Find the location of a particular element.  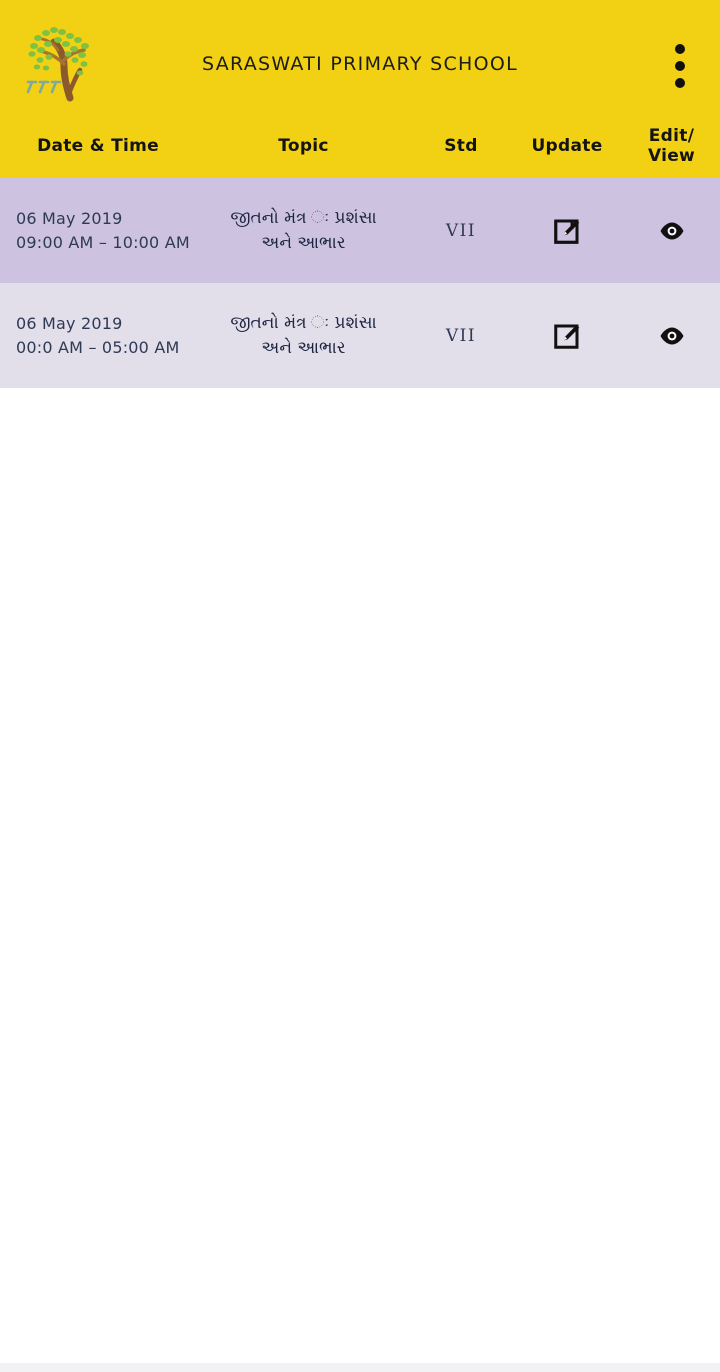

app-bar: SARASWATI PRIMARY SCHOOL is located at coordinates (360, 63).